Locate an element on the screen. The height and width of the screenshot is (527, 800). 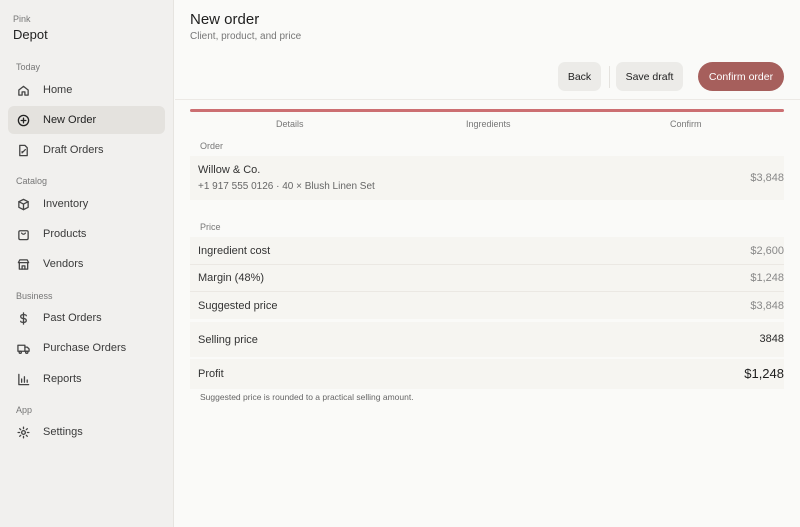
order-card is located at coordinates (487, 178).